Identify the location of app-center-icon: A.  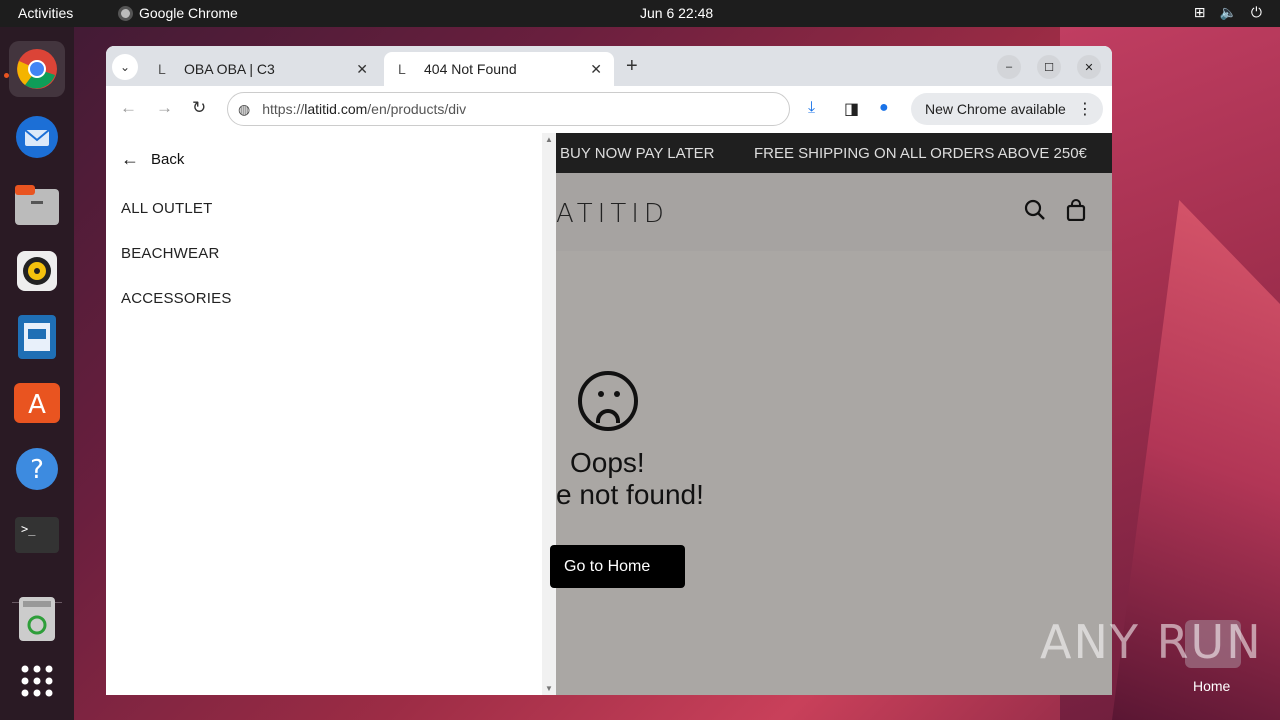
(37, 403).